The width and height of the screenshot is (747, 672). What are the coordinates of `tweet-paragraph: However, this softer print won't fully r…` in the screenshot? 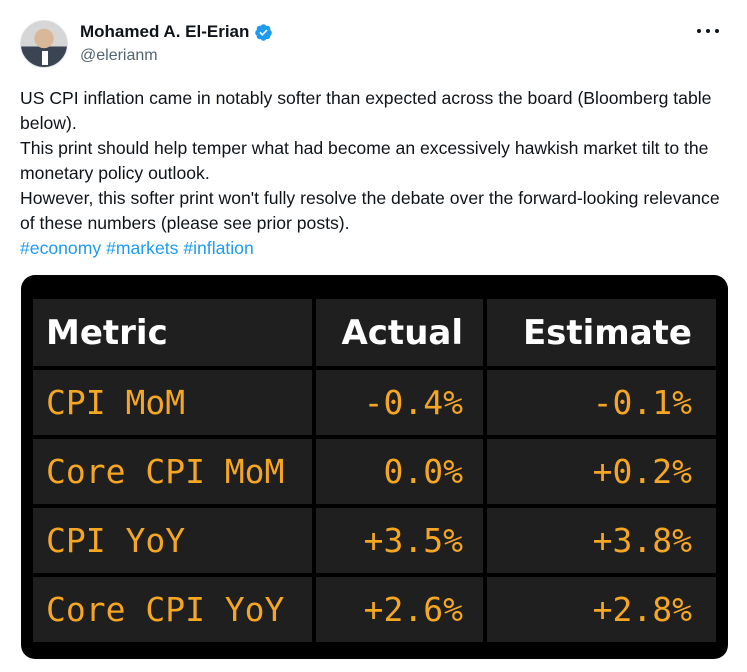 It's located at (370, 210).